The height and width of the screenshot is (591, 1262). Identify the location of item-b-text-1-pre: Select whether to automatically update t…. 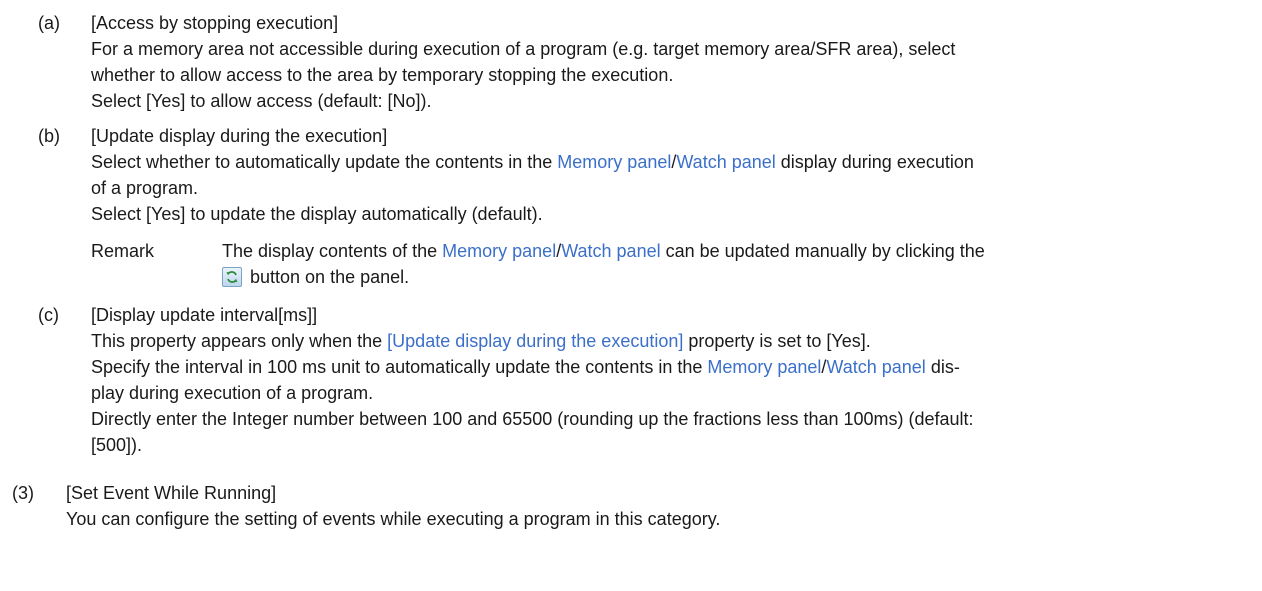
(324, 162).